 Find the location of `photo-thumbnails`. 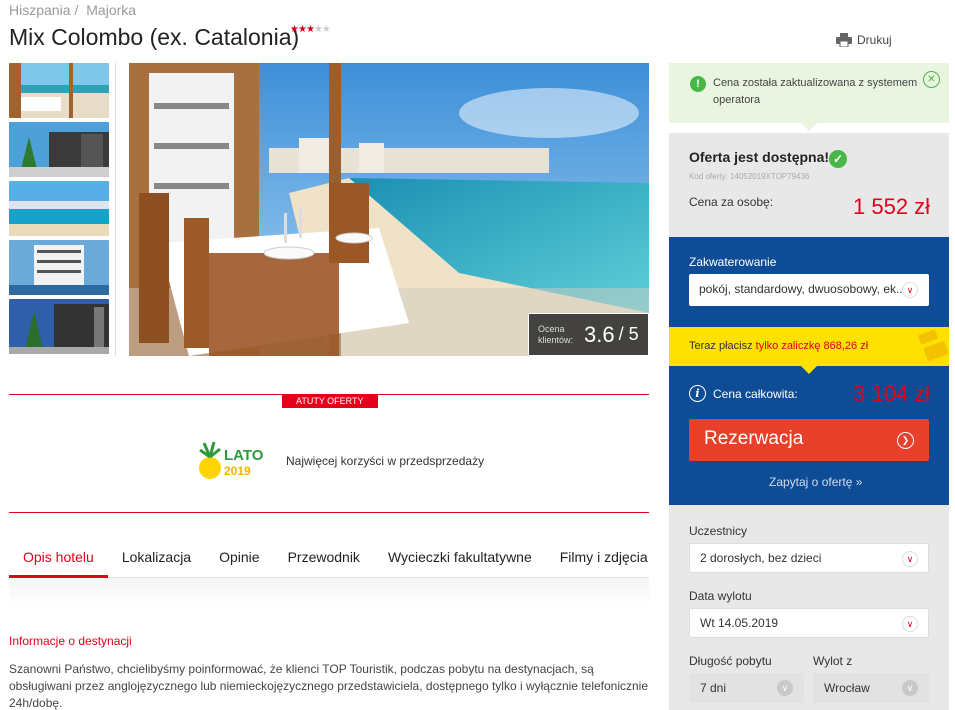

photo-thumbnails is located at coordinates (59, 210).